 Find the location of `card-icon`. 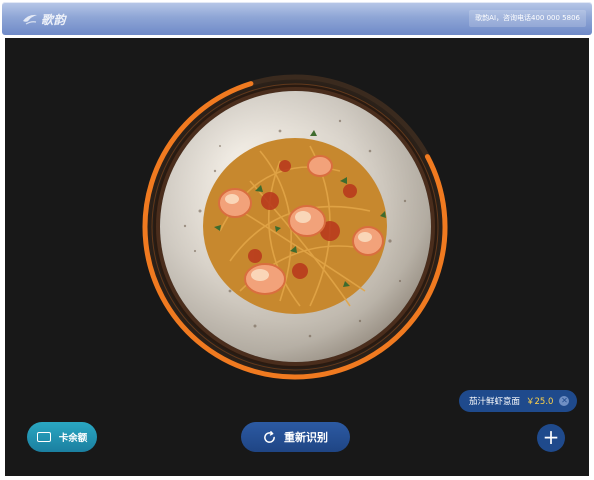

card-icon is located at coordinates (43, 437).